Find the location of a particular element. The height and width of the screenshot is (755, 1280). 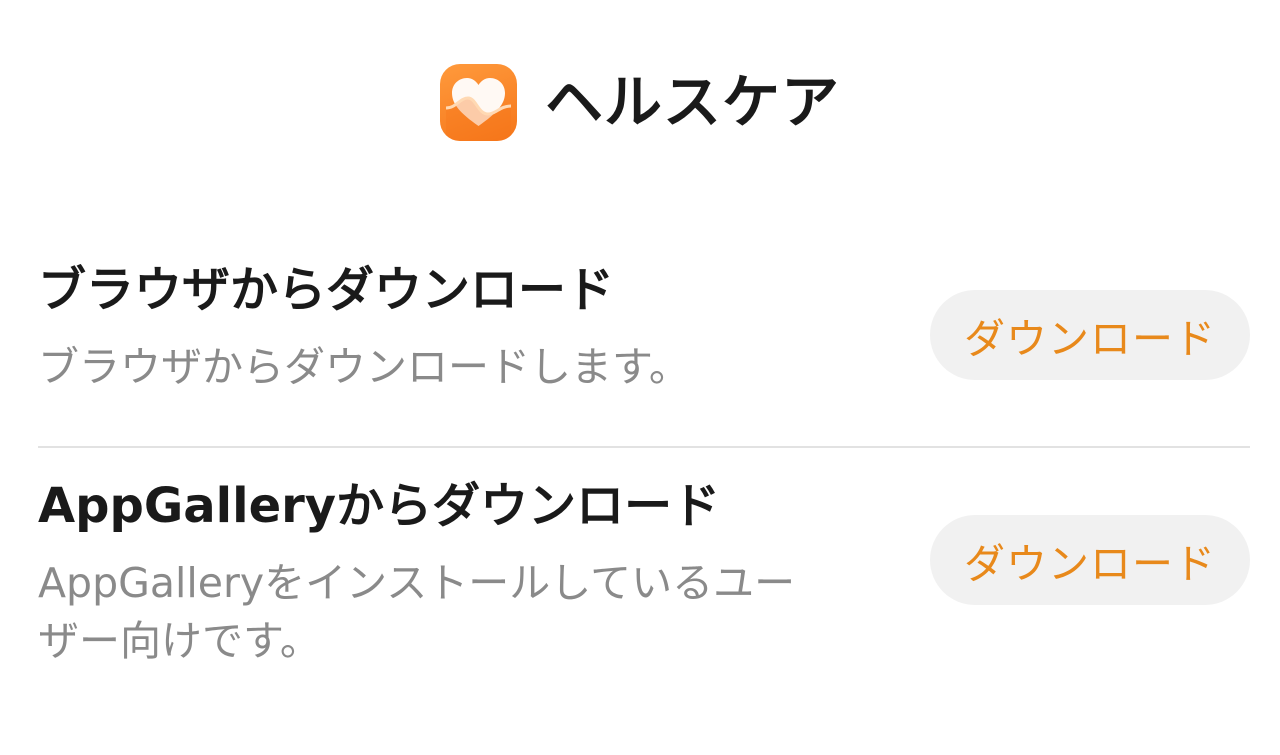

download-browser-button: ダウンロード is located at coordinates (1090, 335).